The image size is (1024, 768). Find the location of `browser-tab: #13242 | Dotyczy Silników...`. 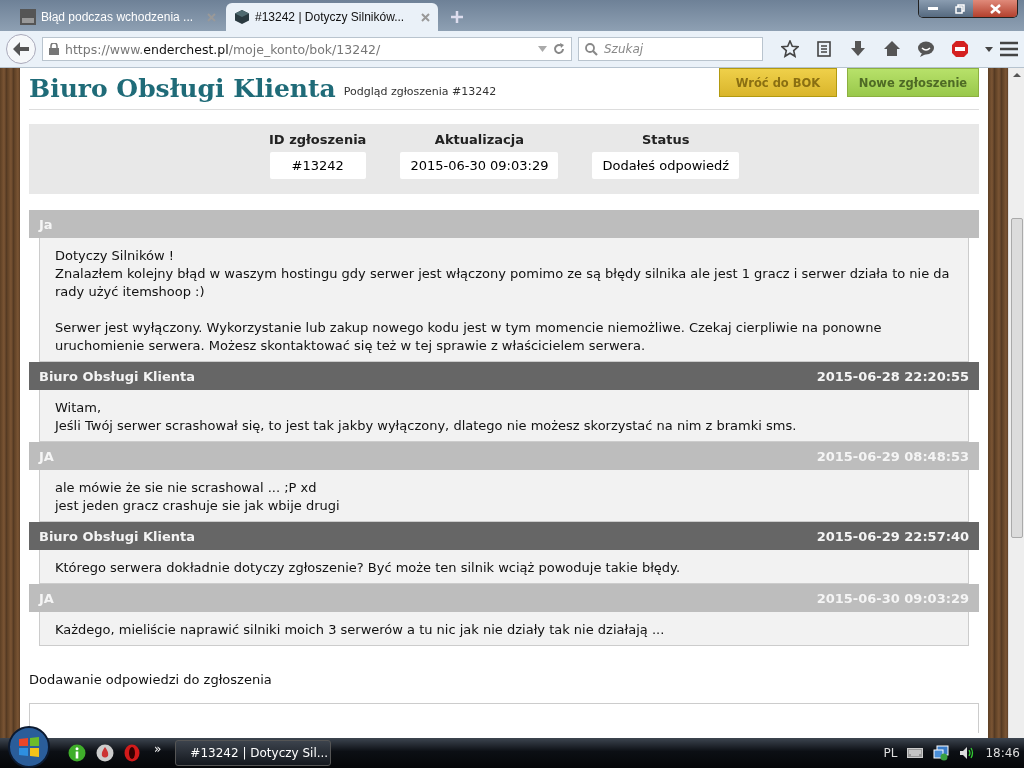

browser-tab: #13242 | Dotyczy Silników... is located at coordinates (332, 17).